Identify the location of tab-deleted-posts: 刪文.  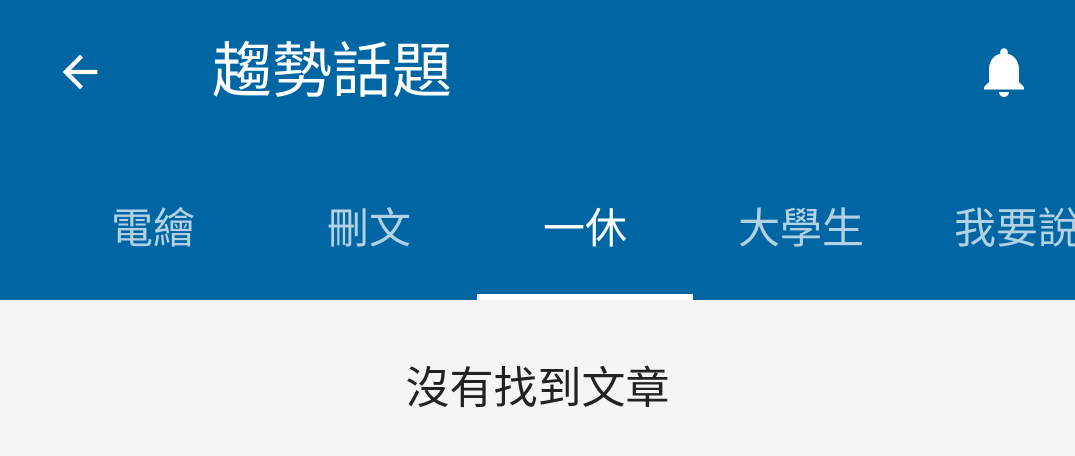
(369, 225).